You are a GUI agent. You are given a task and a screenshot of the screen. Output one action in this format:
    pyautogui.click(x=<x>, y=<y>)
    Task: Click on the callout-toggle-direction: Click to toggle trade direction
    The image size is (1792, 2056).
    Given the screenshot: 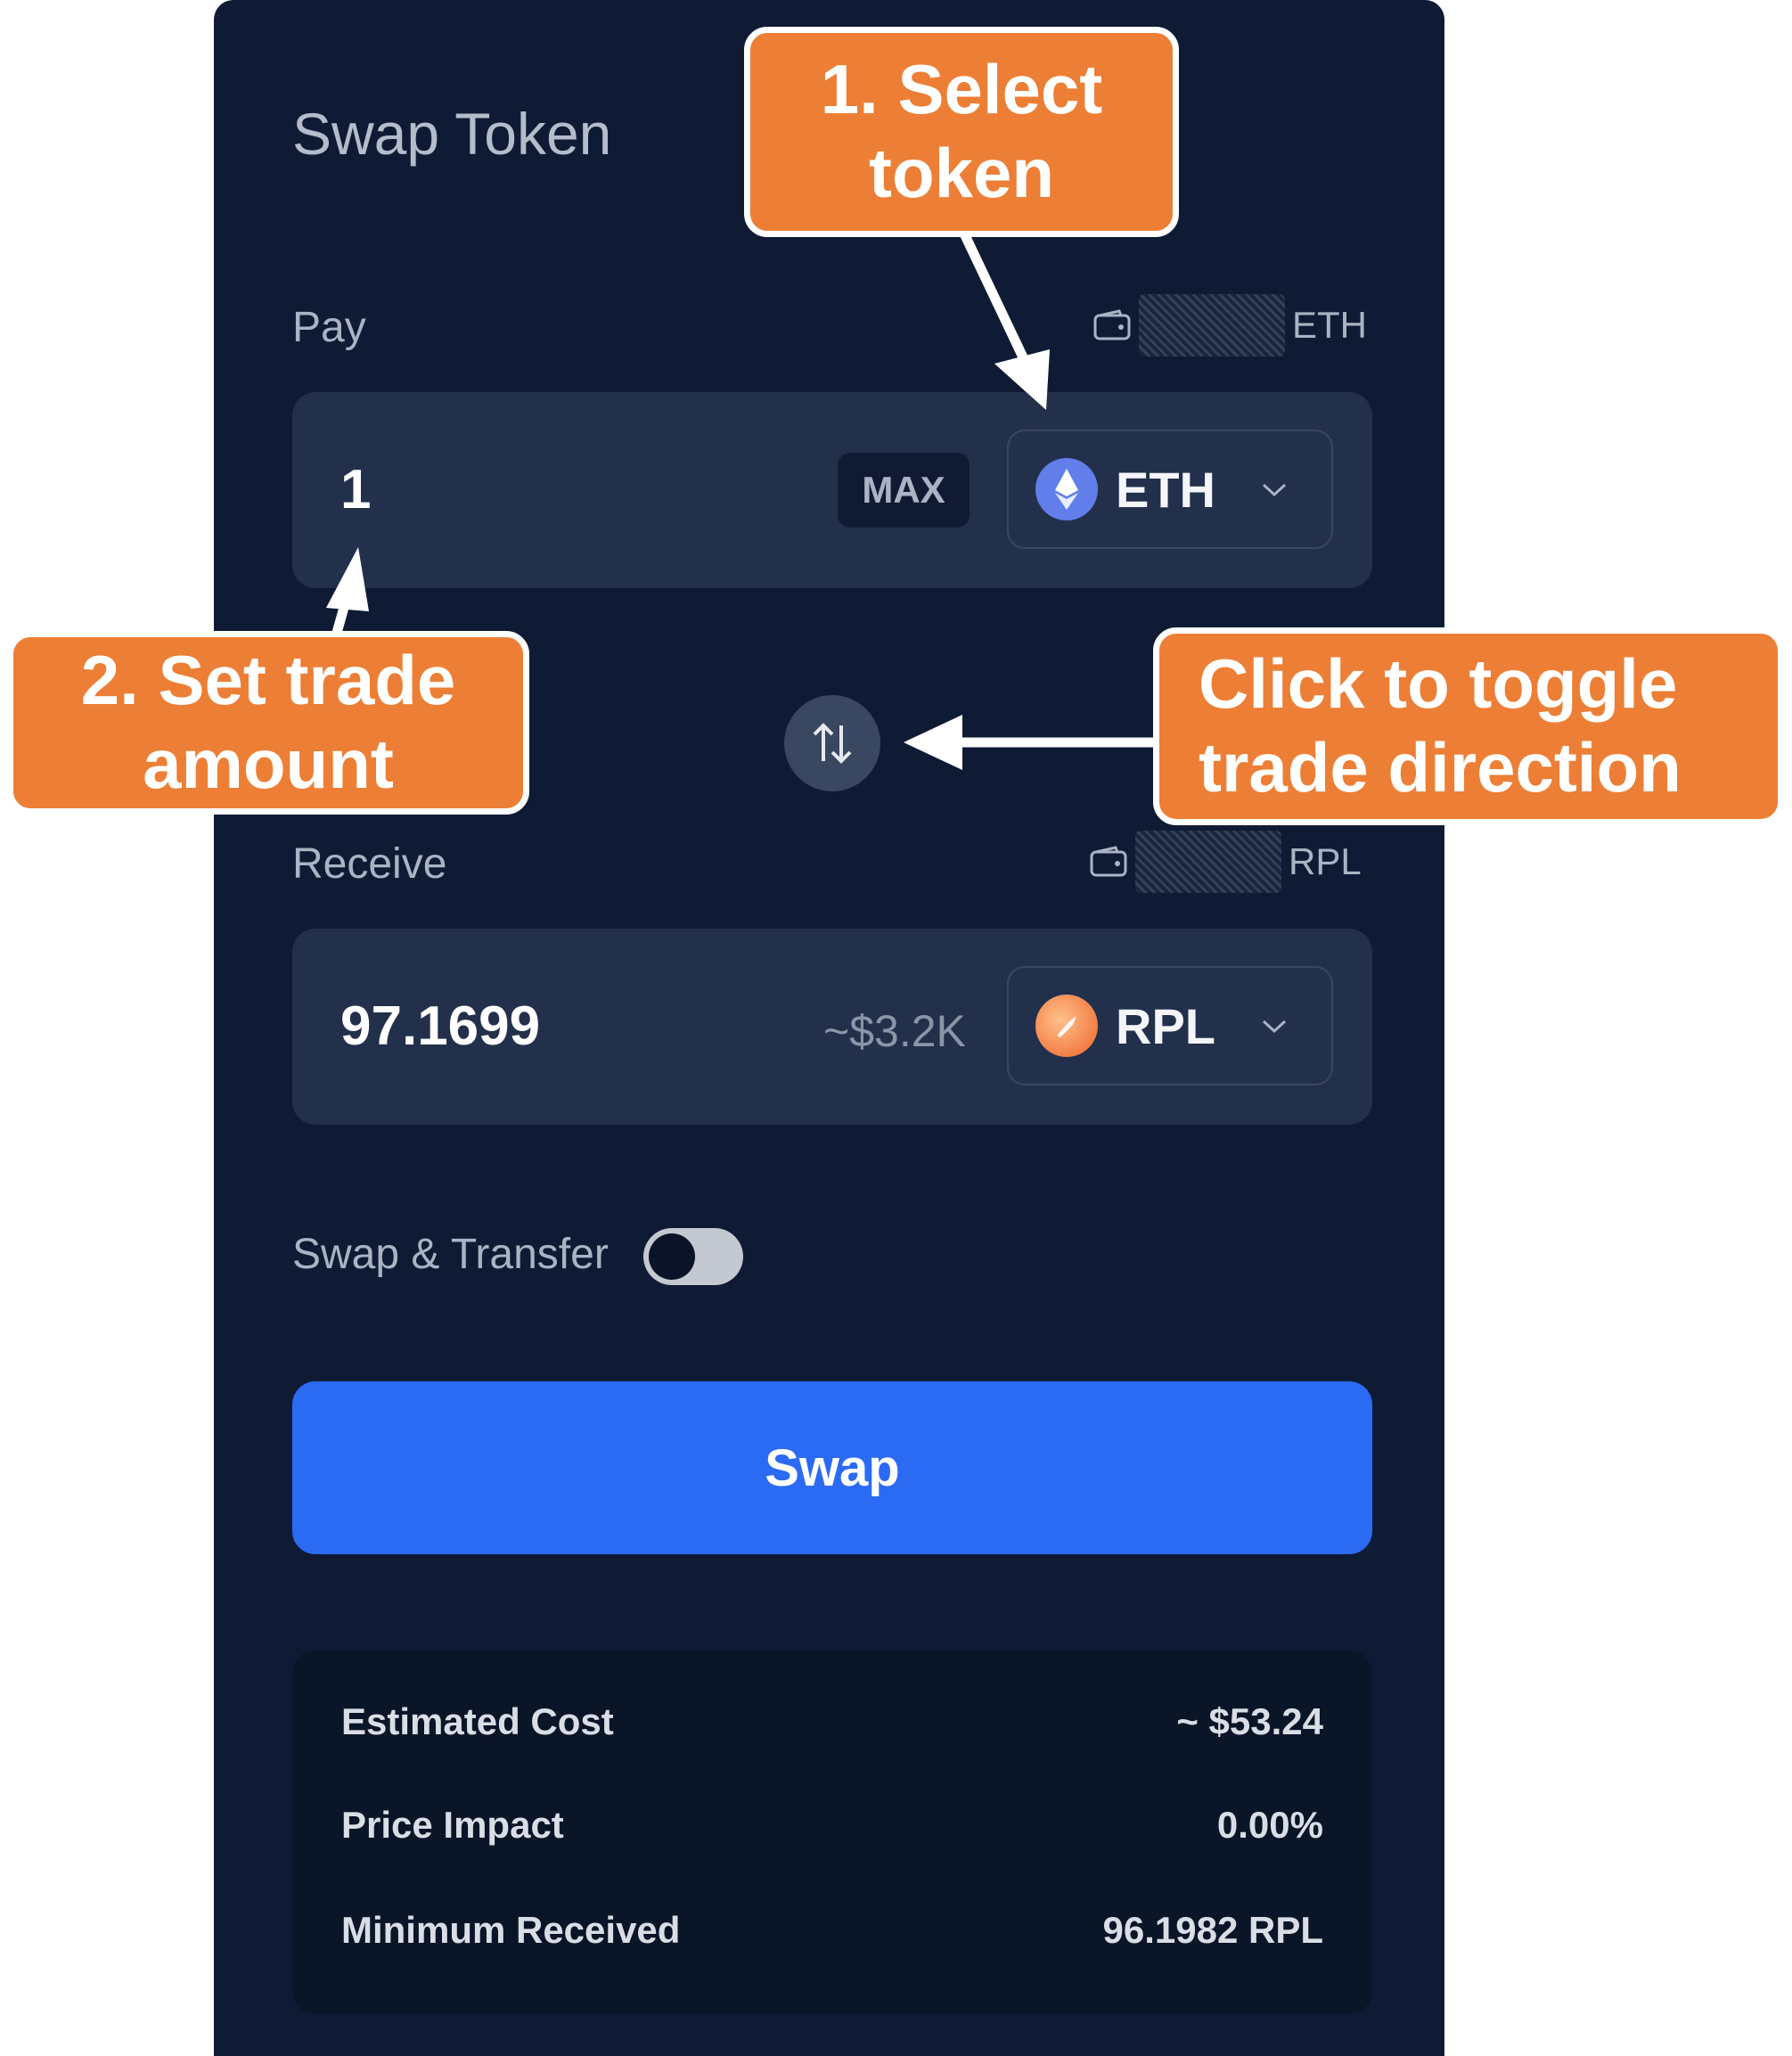 What is the action you would take?
    pyautogui.click(x=1468, y=726)
    